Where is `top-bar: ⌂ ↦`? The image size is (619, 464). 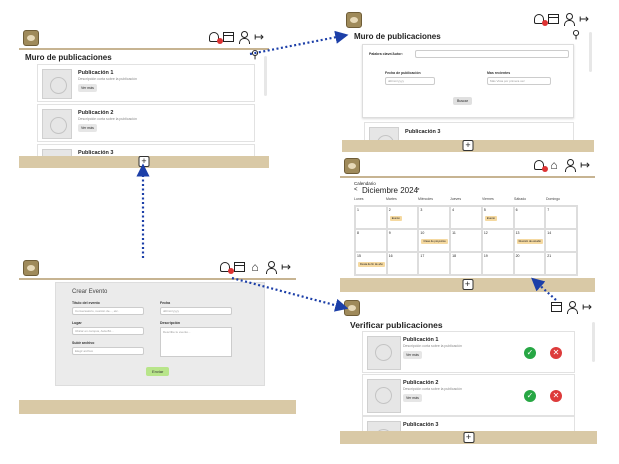
top-bar: ⌂ ↦ is located at coordinates (157, 269).